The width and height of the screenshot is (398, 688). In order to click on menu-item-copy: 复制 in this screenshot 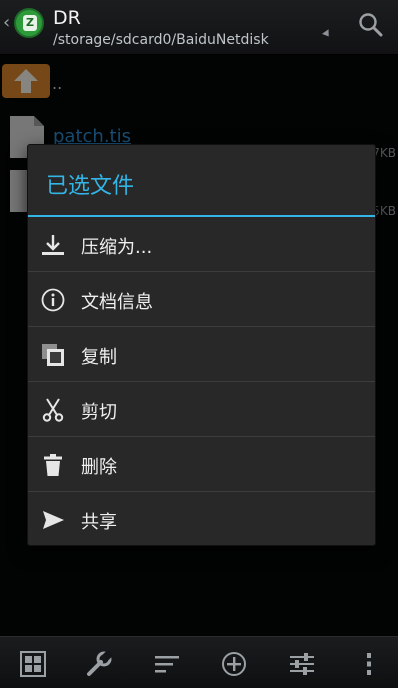, I will do `click(201, 355)`.